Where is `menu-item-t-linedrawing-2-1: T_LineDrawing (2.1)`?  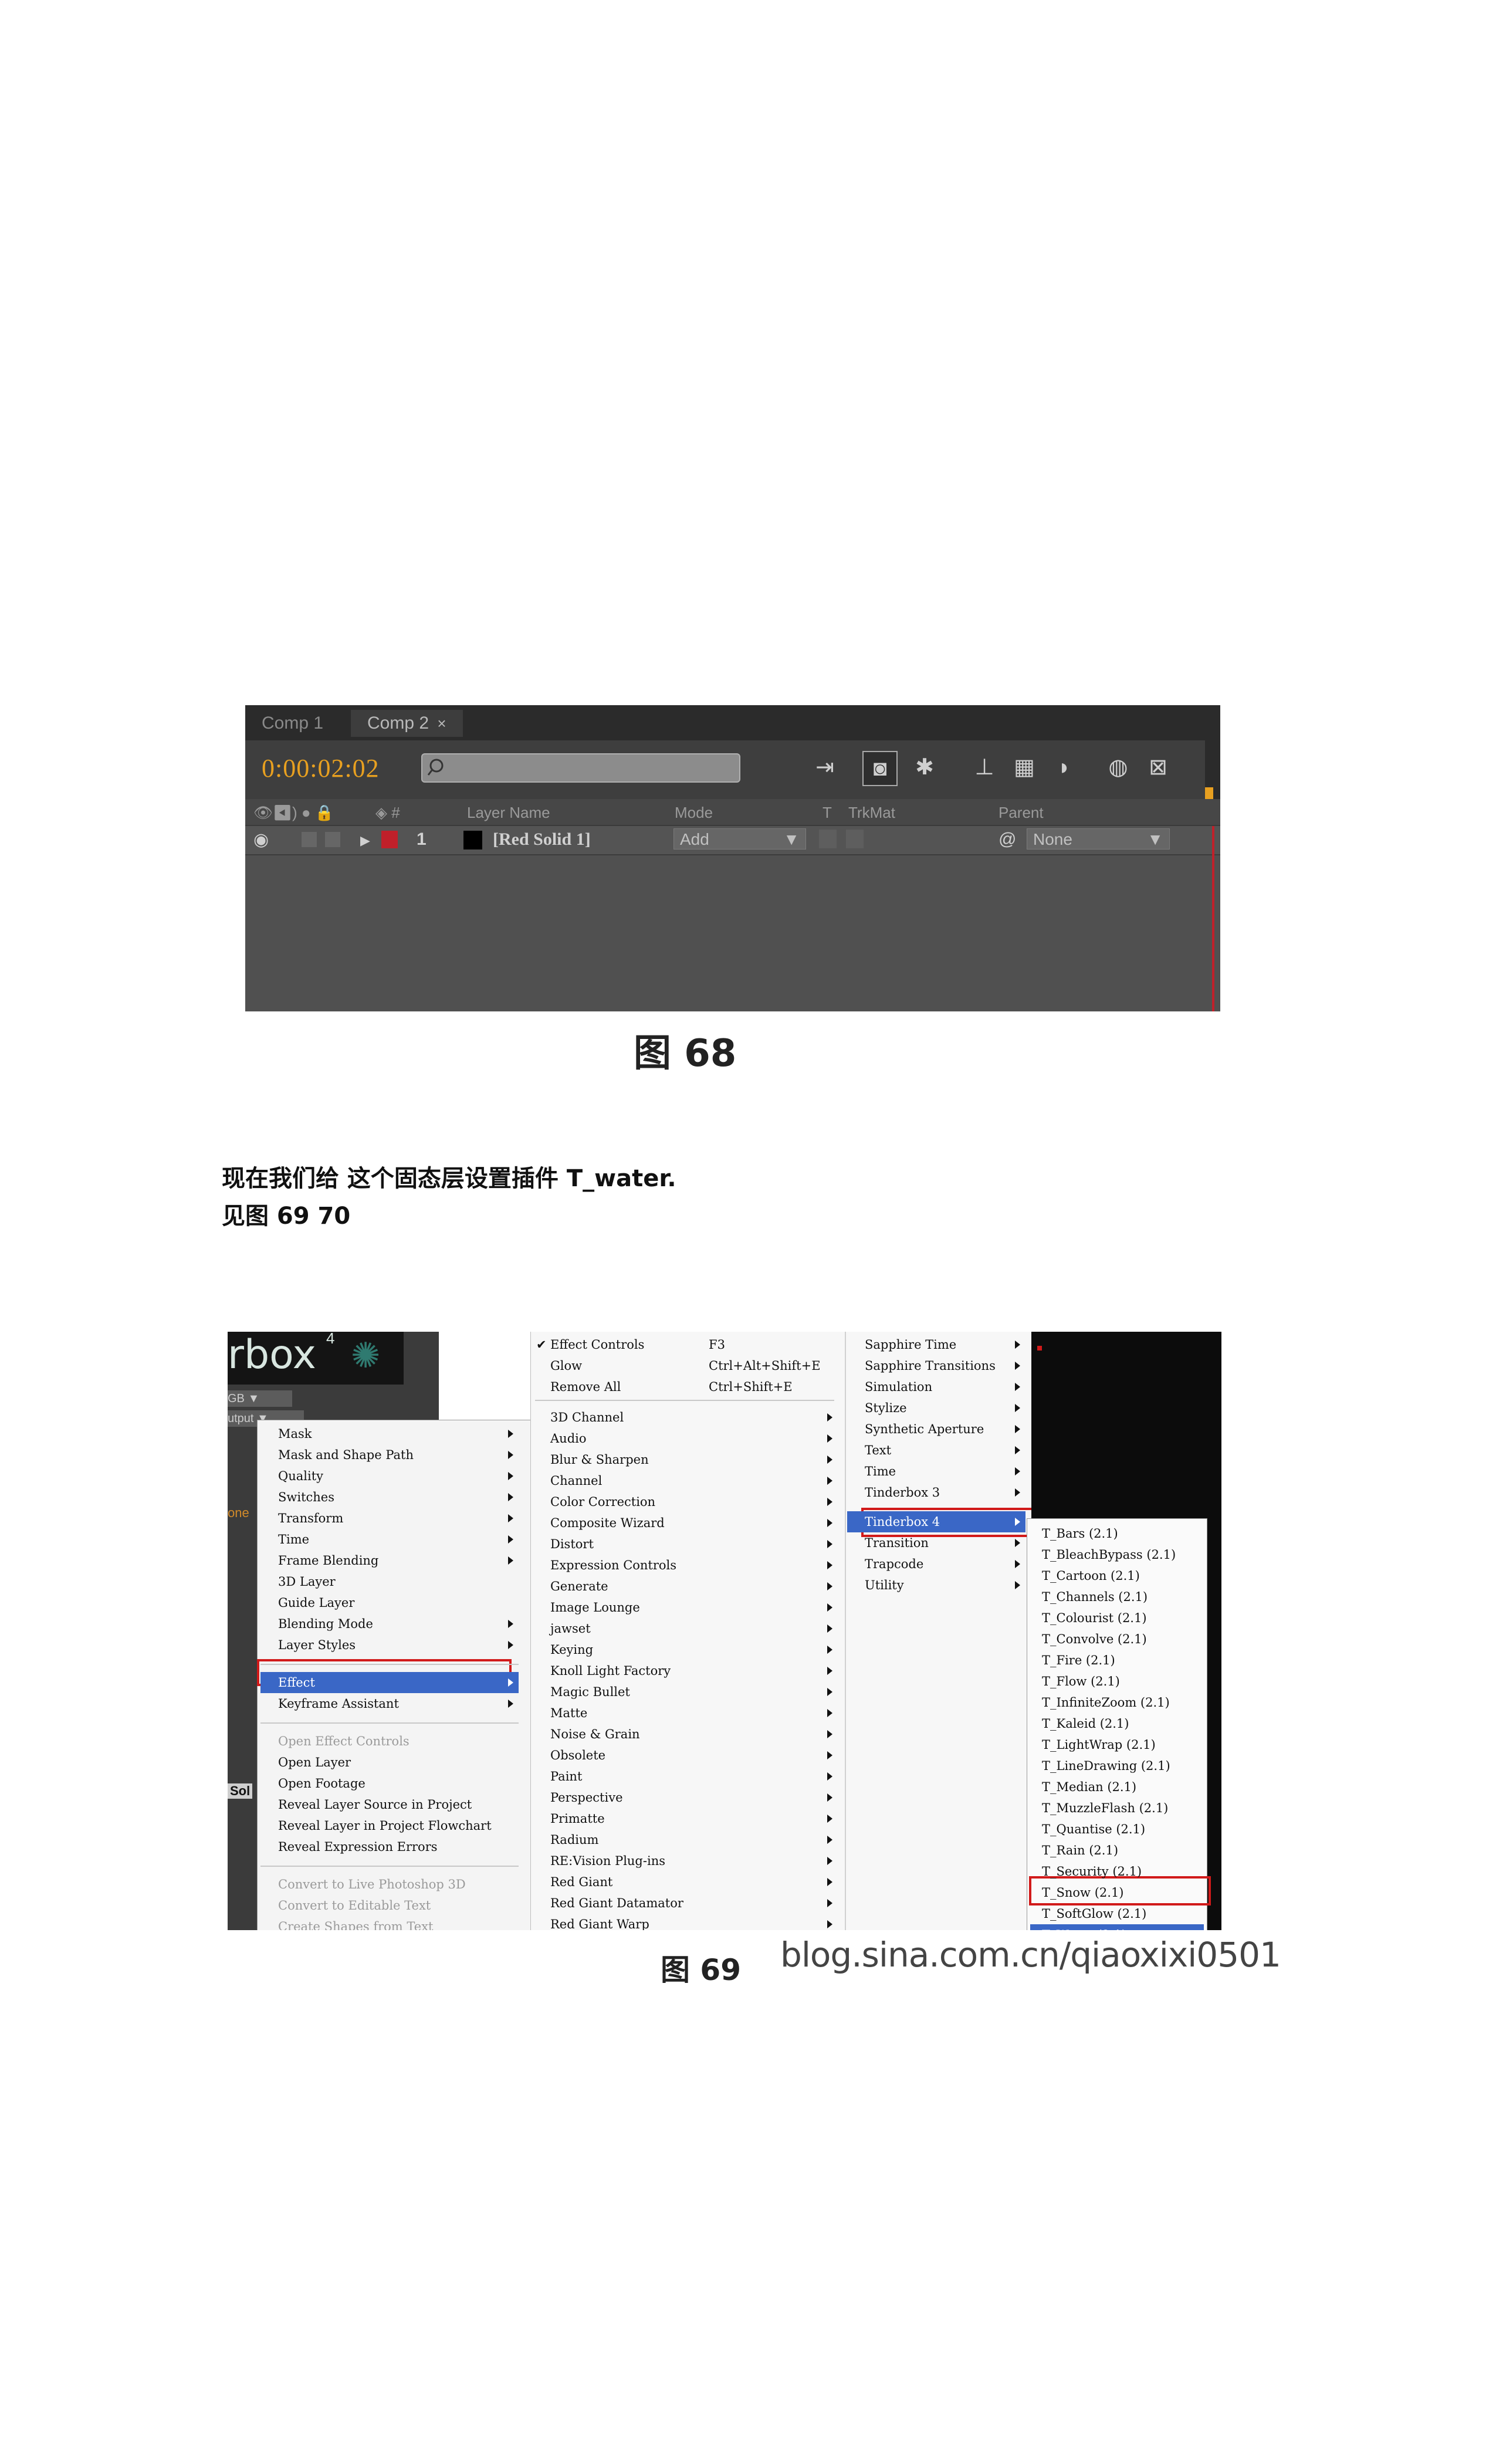 menu-item-t-linedrawing-2-1: T_LineDrawing (2.1) is located at coordinates (1117, 1765).